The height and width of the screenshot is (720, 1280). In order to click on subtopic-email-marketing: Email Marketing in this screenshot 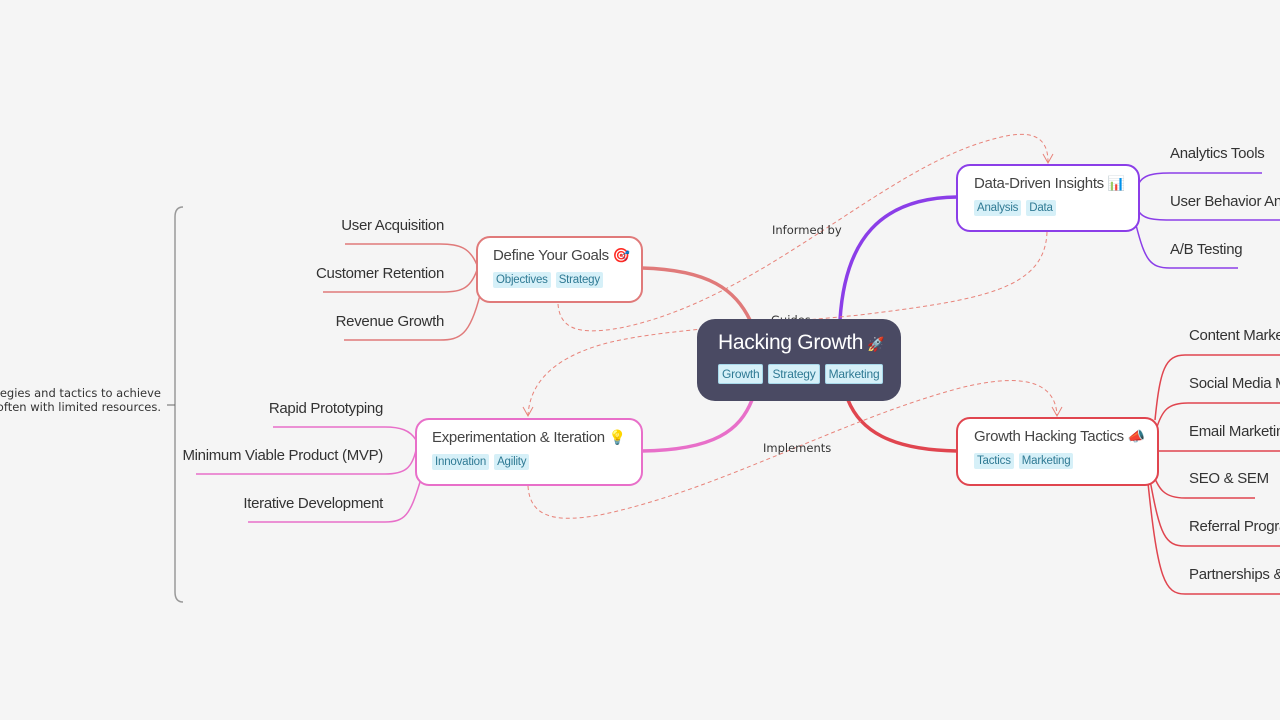, I will do `click(1234, 431)`.